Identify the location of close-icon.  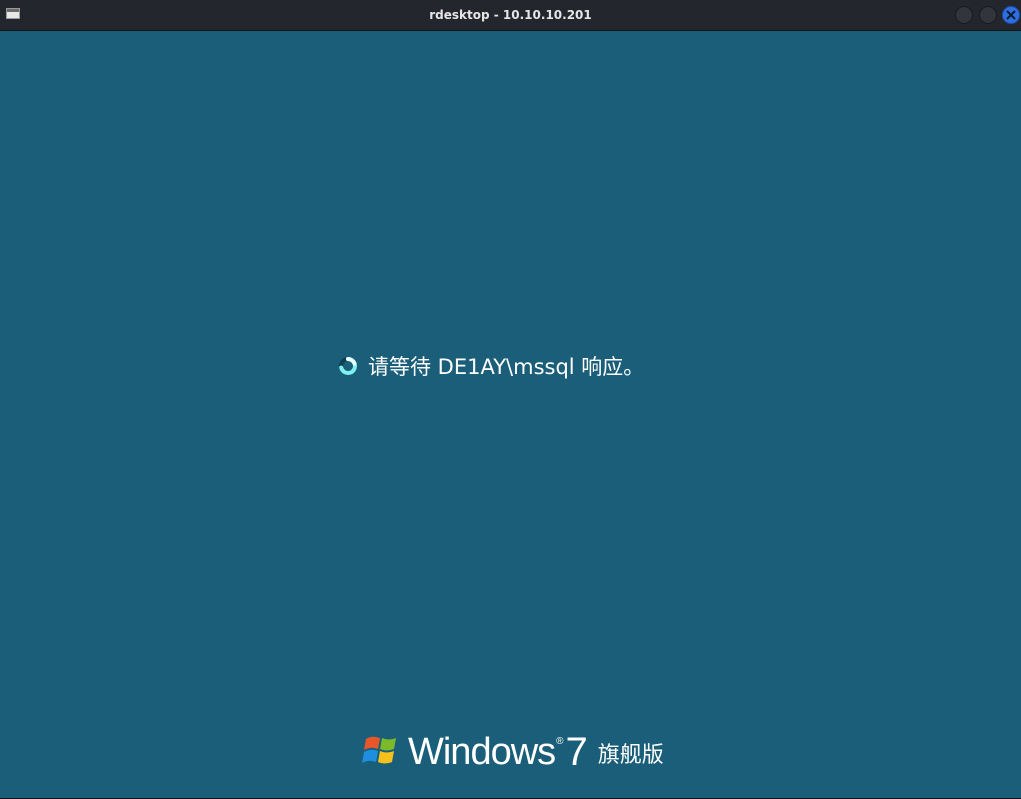
(1011, 15).